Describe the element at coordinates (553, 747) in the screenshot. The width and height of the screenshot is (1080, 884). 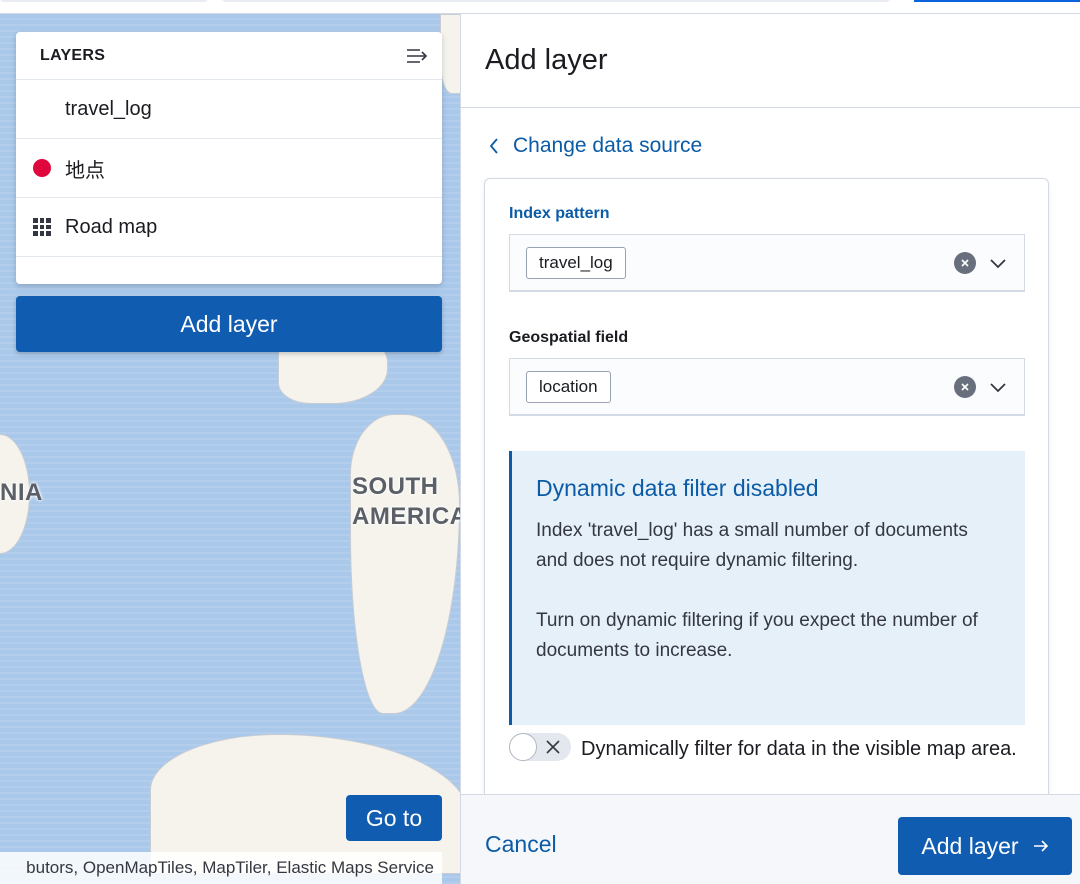
I see `close-icon` at that location.